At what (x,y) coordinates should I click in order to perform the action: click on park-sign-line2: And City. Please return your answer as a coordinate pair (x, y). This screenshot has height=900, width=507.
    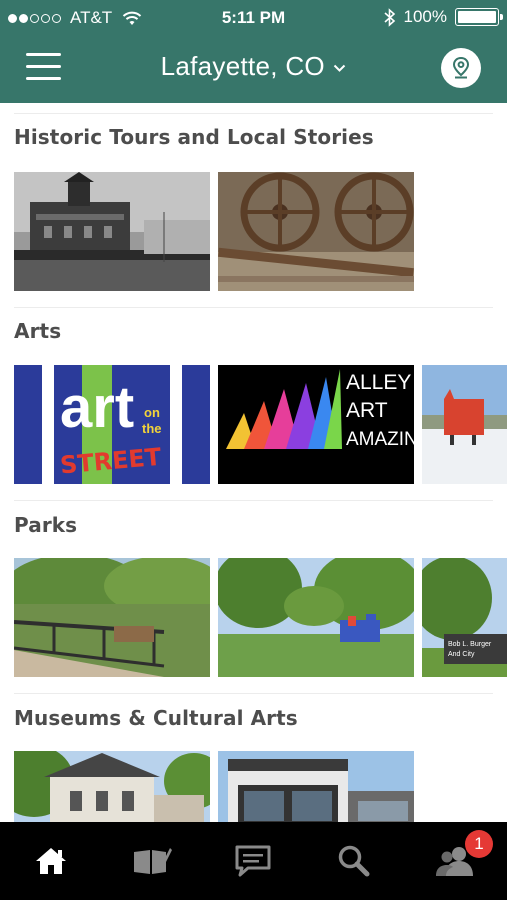
    Looking at the image, I should click on (461, 654).